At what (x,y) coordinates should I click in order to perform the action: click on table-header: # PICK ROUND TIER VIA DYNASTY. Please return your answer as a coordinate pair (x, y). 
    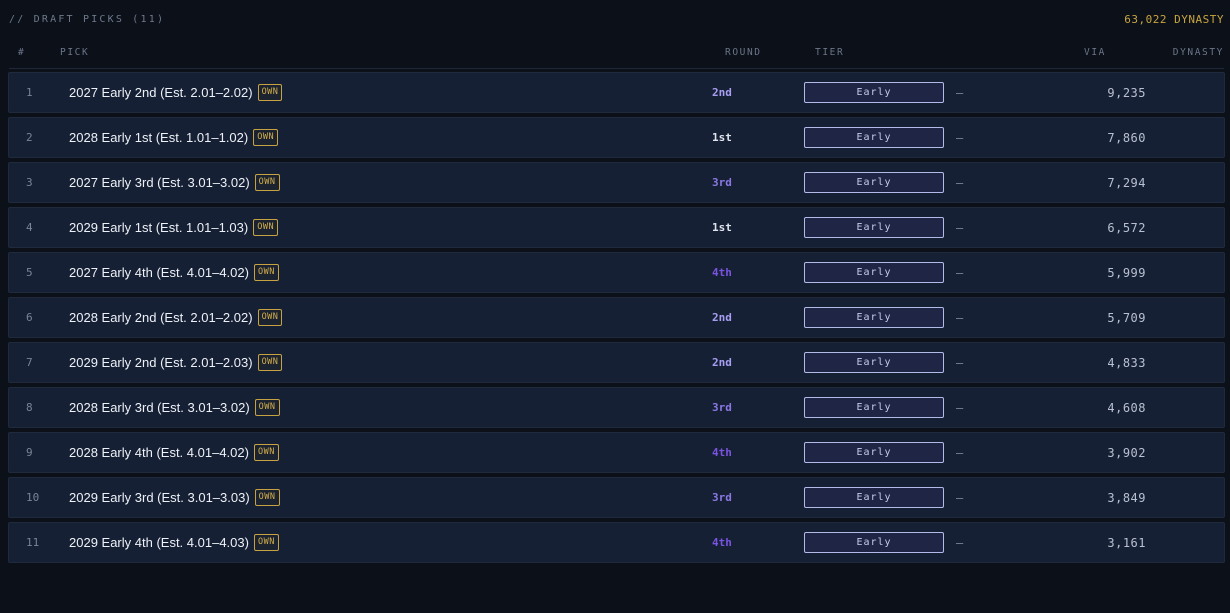
    Looking at the image, I should click on (616, 56).